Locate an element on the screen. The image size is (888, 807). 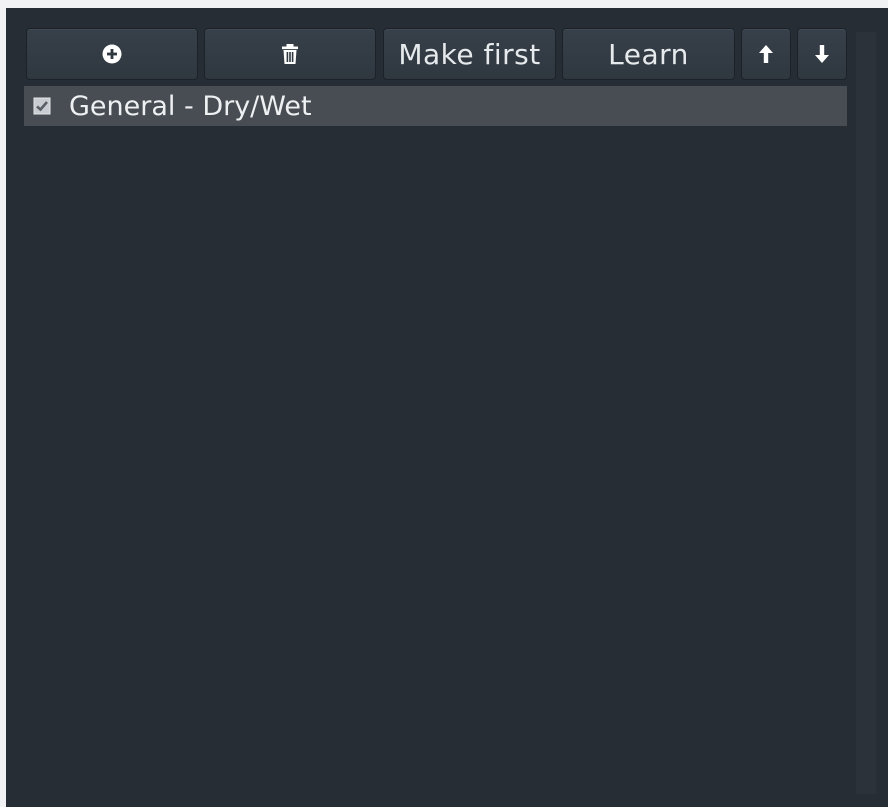
add-button is located at coordinates (112, 54).